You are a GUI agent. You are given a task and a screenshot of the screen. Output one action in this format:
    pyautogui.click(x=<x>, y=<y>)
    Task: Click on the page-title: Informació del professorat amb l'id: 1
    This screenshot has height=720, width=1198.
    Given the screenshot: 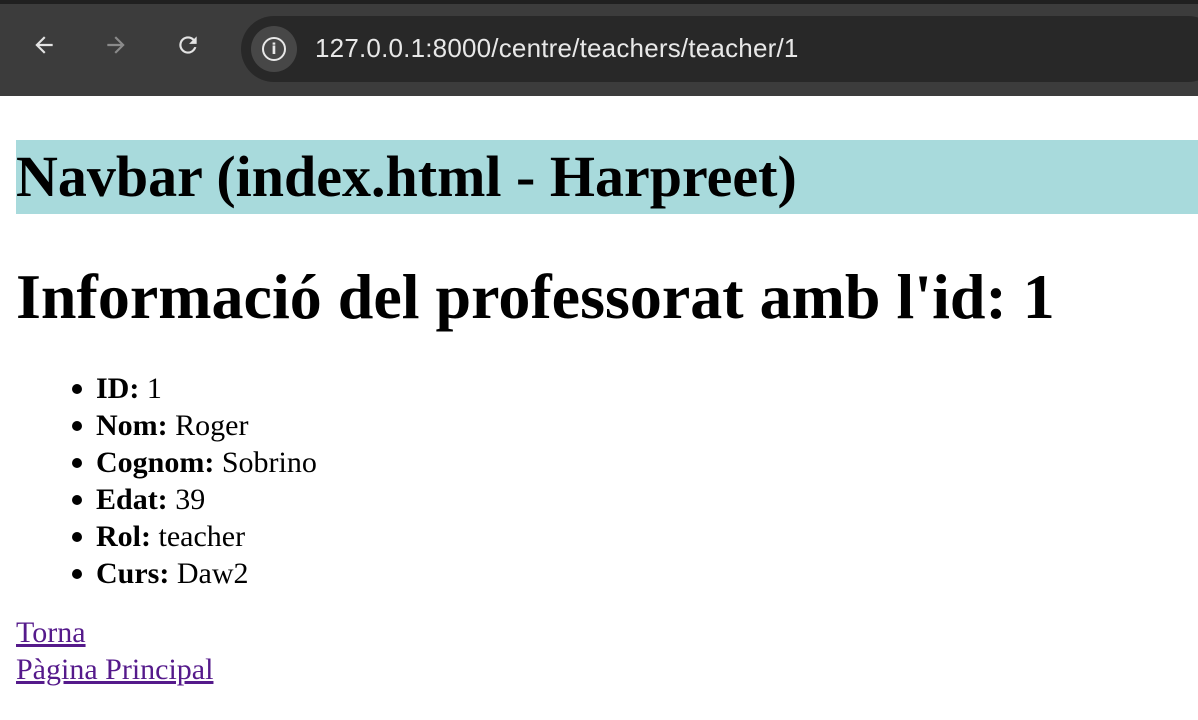 What is the action you would take?
    pyautogui.click(x=535, y=296)
    